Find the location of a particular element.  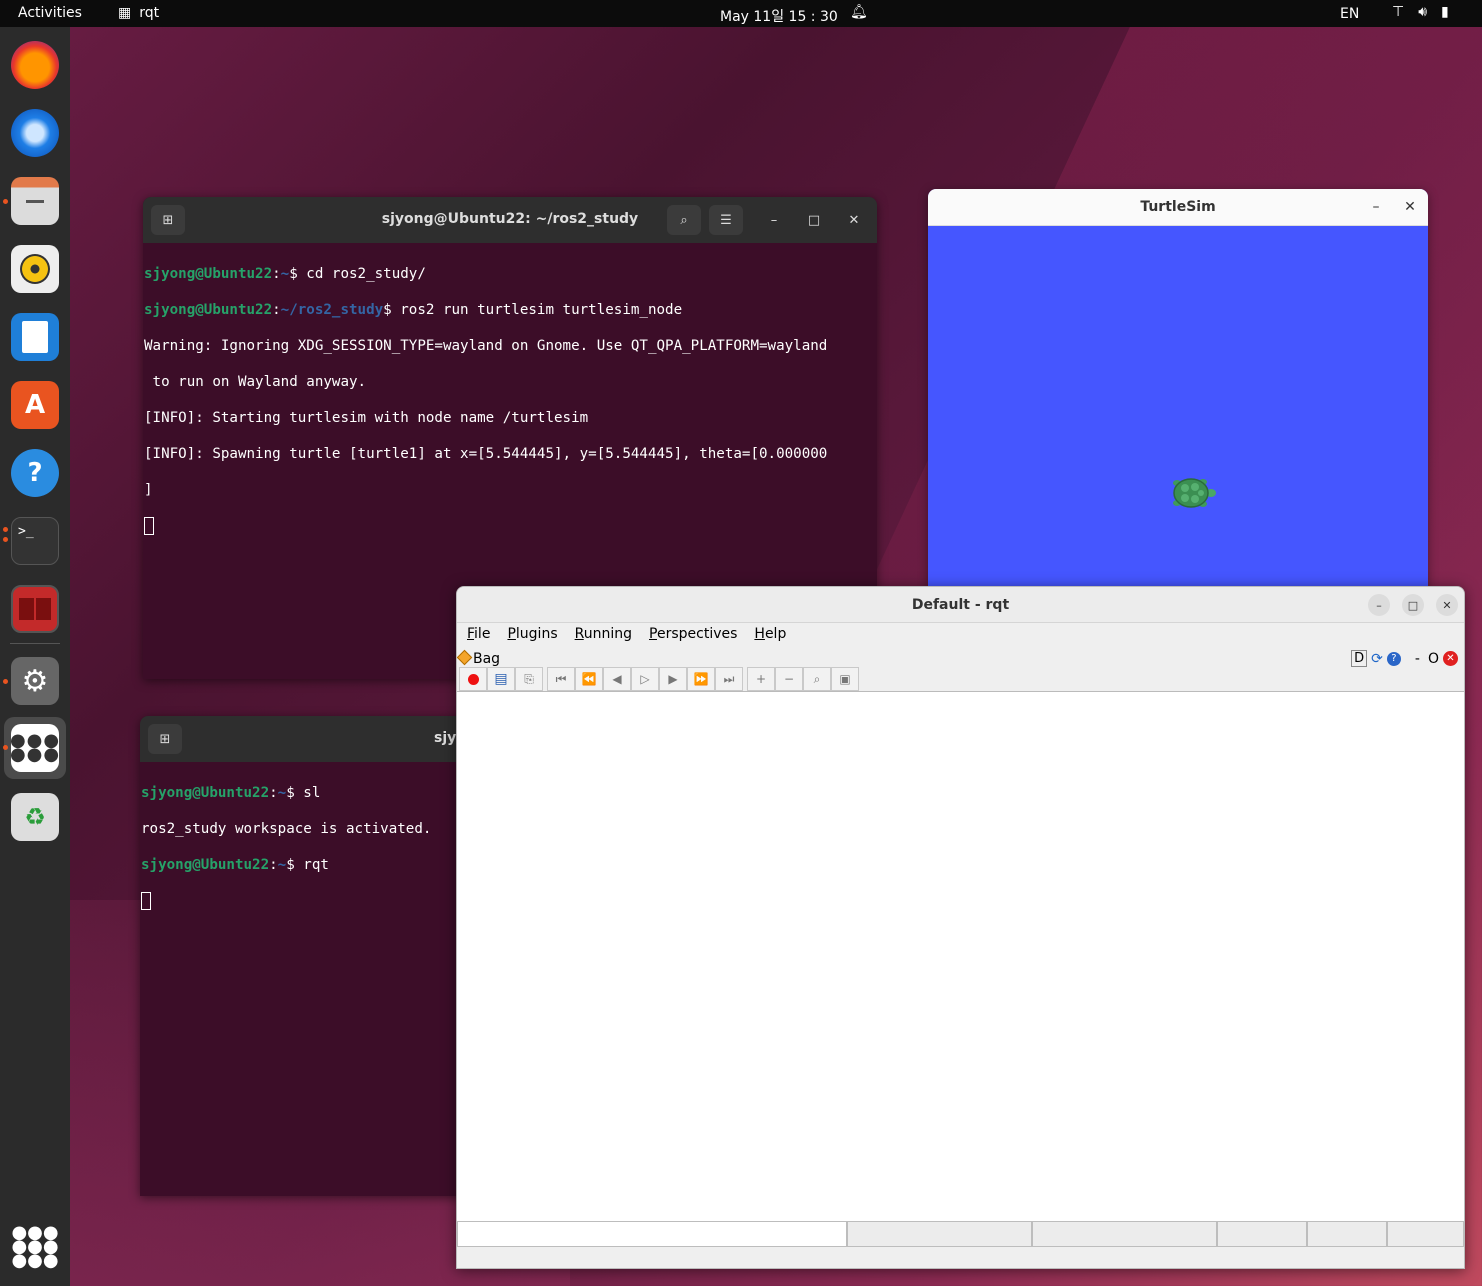

trash-icon: ♻ is located at coordinates (35, 817).